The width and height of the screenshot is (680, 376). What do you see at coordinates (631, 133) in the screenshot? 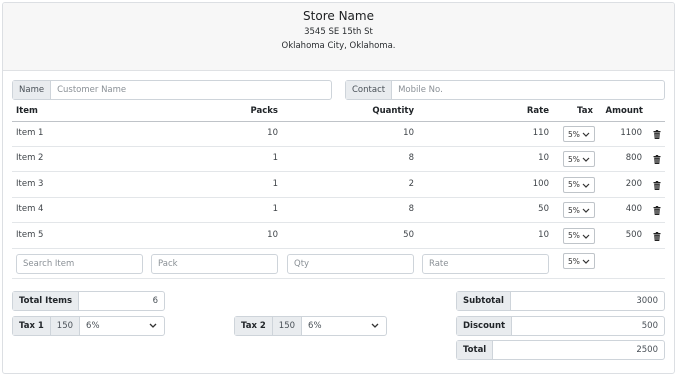
I see `cell-amount: 1100` at bounding box center [631, 133].